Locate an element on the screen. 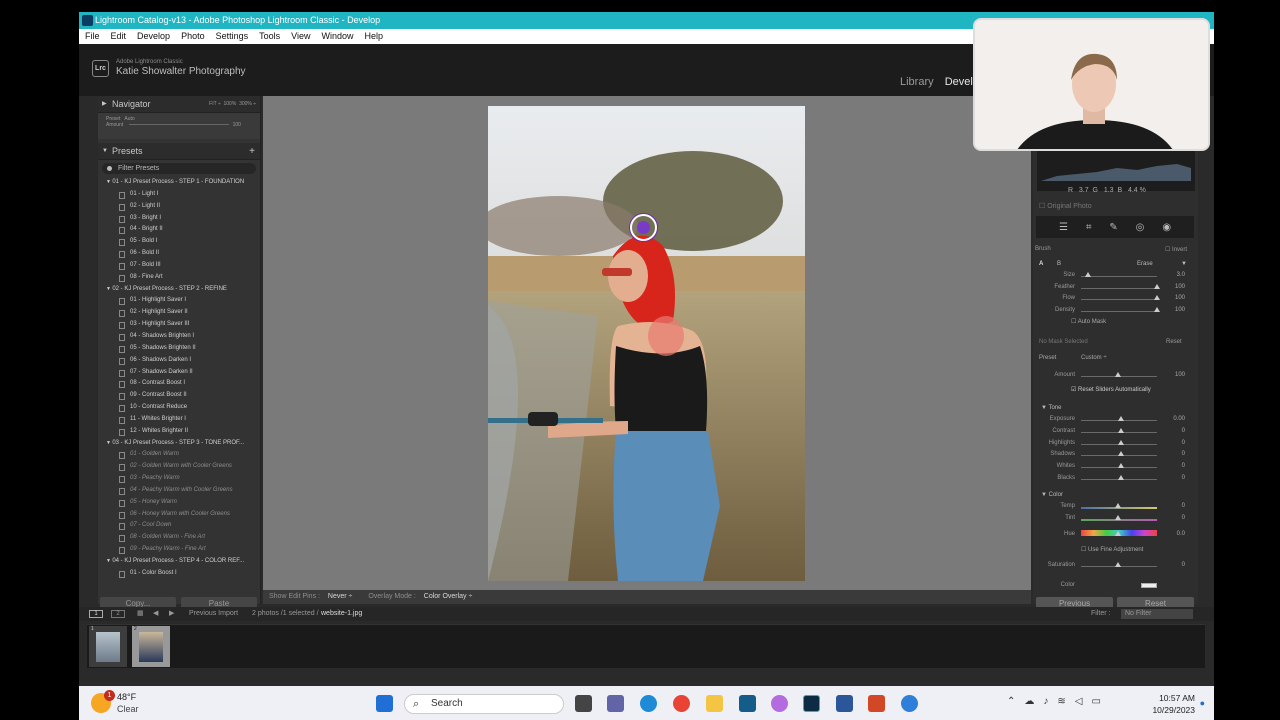 The image size is (1280, 720). preset-item: 09 - Contrast Boost II is located at coordinates (179, 396).